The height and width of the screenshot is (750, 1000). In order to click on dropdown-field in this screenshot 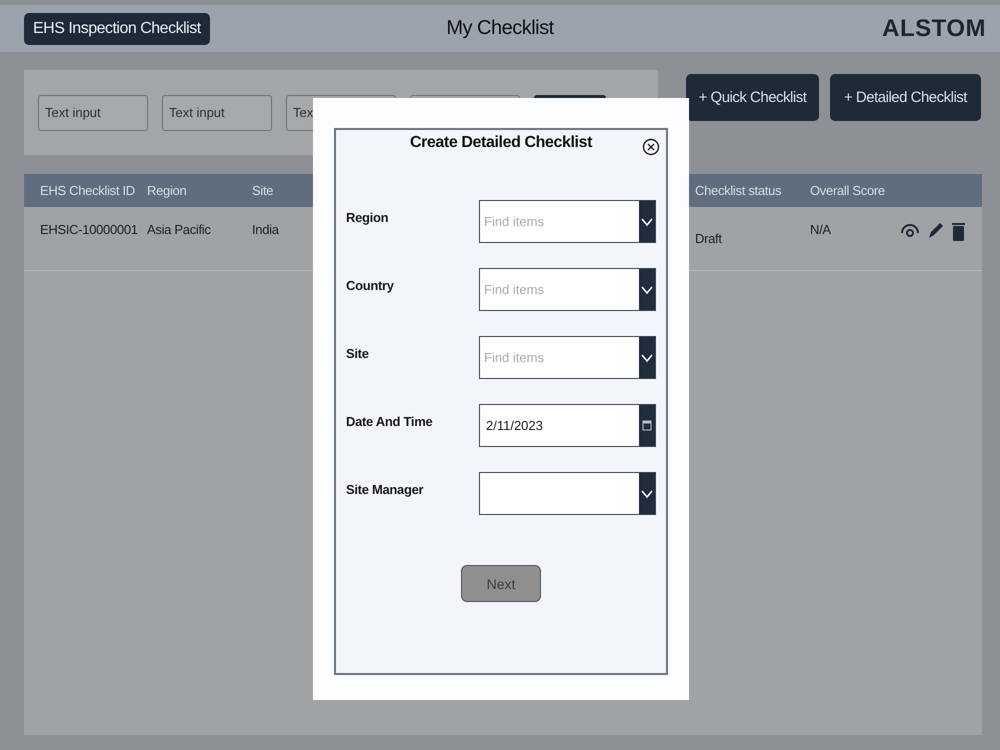, I will do `click(567, 493)`.